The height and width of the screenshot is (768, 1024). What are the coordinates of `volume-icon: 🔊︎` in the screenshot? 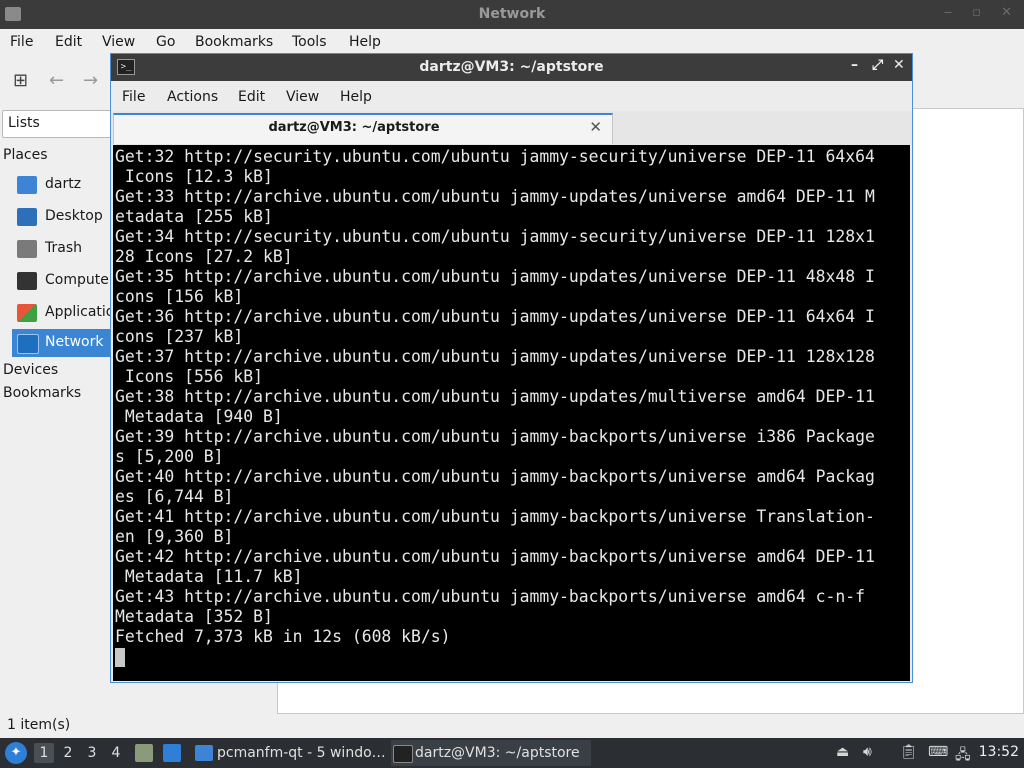 It's located at (867, 752).